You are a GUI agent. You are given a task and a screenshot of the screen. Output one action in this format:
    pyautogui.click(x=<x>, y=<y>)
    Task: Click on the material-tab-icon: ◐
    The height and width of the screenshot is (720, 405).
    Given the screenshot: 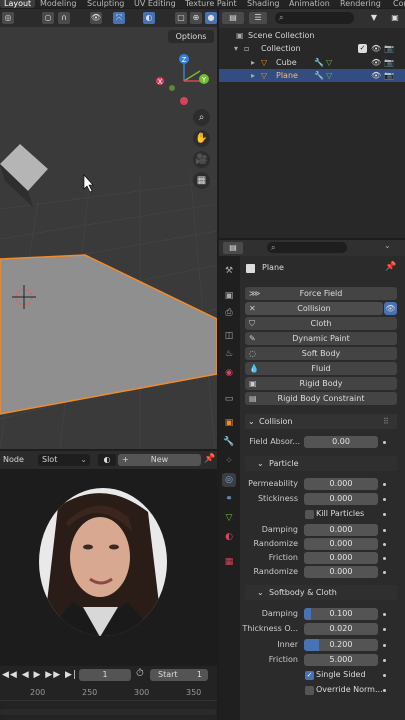 What is the action you would take?
    pyautogui.click(x=229, y=537)
    